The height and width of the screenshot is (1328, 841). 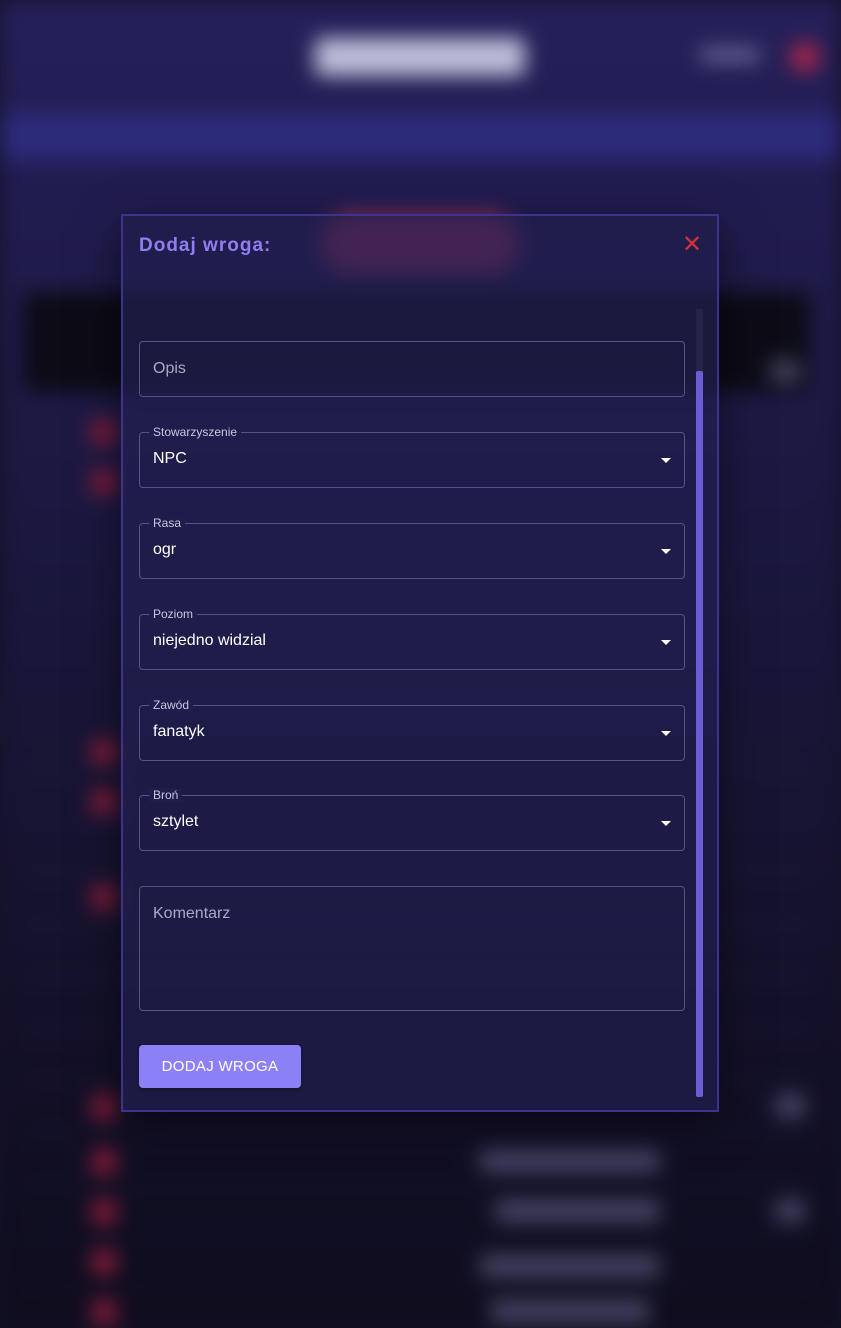 What do you see at coordinates (192, 913) in the screenshot?
I see `komentarz-placeholder: Komentarz` at bounding box center [192, 913].